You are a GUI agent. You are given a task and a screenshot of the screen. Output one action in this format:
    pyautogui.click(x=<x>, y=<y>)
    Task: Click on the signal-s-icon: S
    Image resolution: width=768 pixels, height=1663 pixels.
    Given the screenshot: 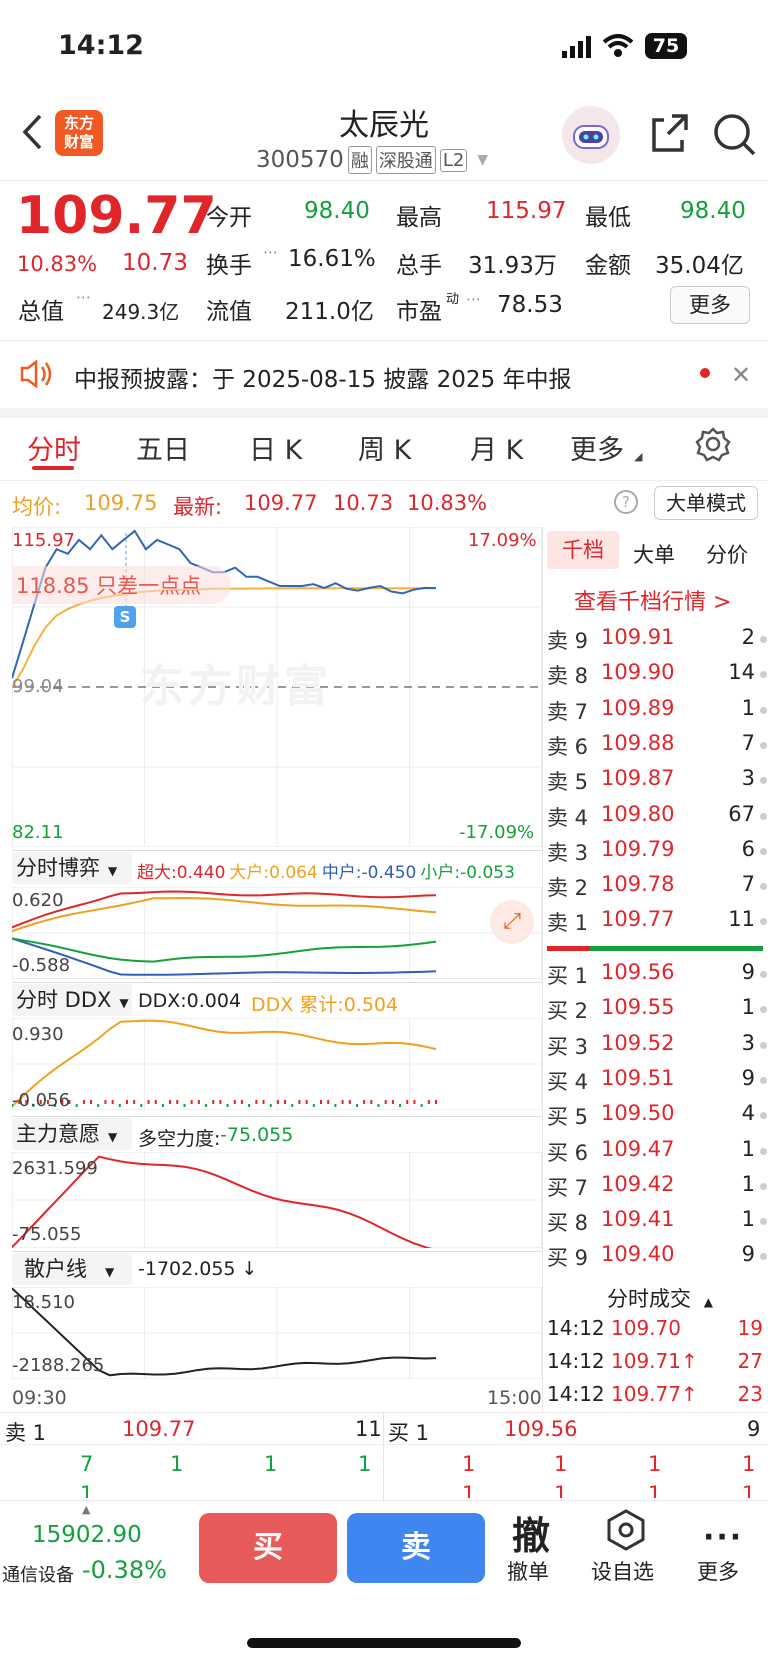 What is the action you would take?
    pyautogui.click(x=125, y=617)
    